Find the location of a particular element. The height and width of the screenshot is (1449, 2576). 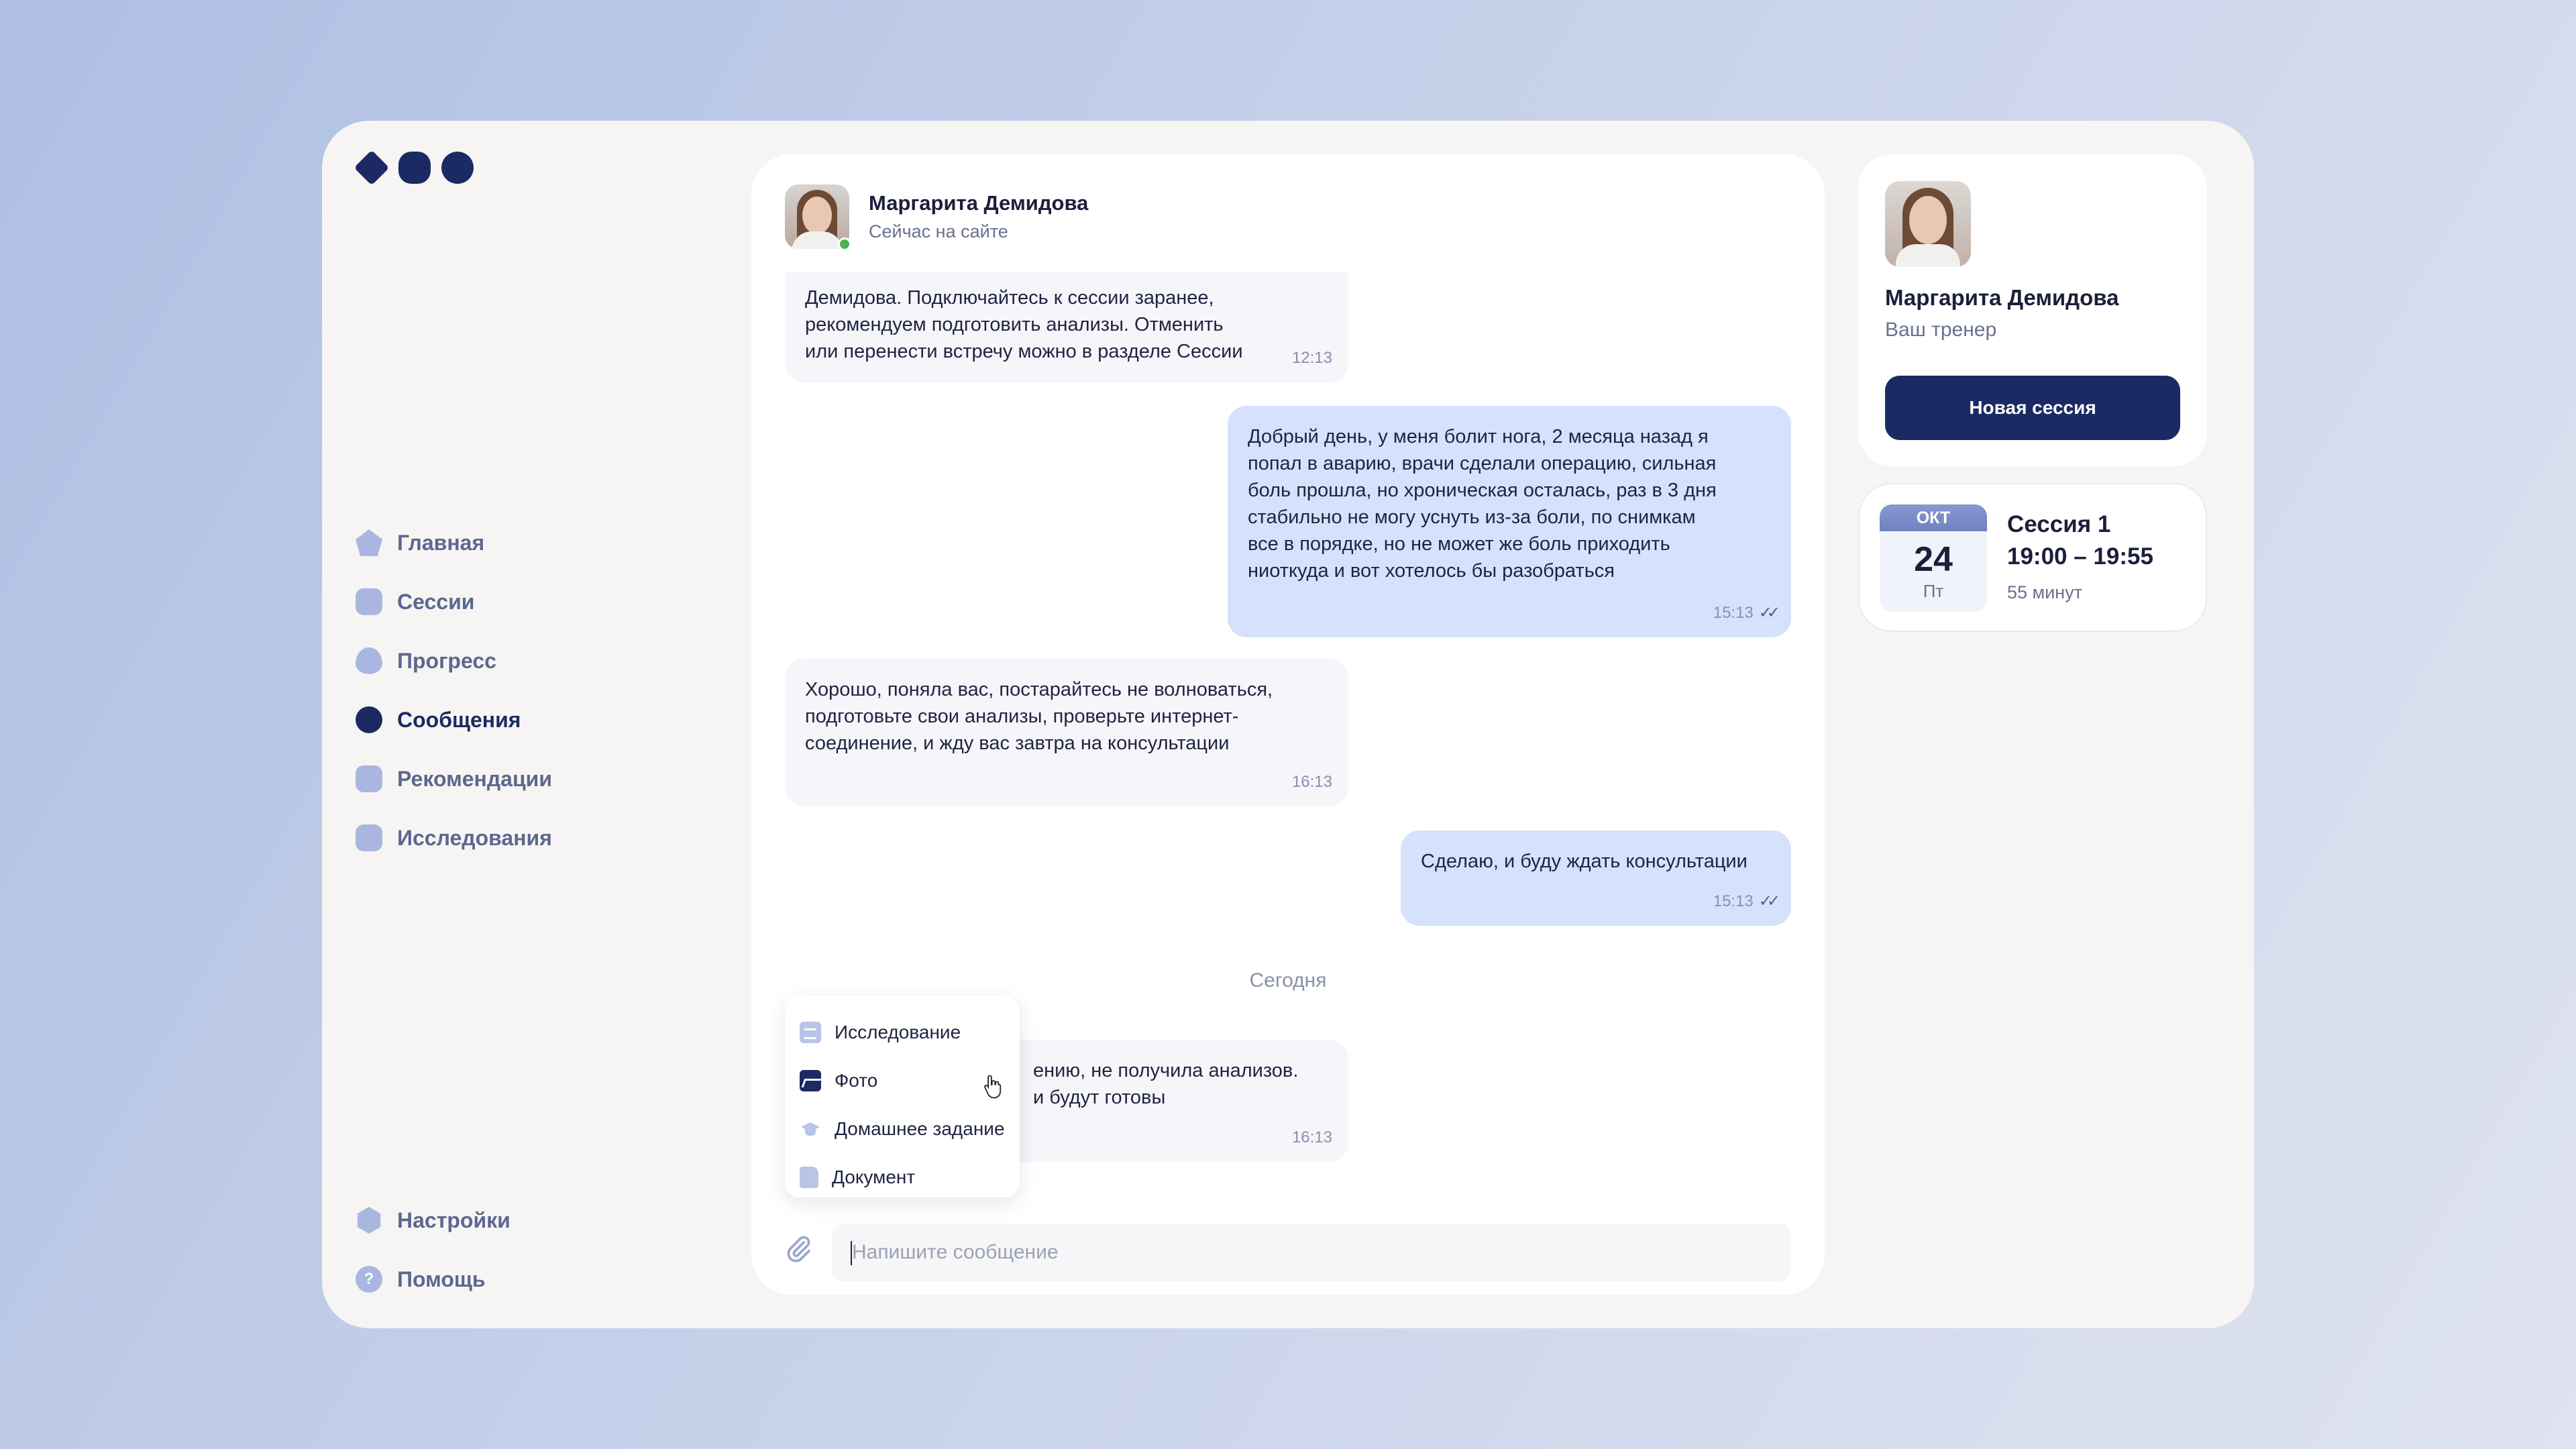

session-weekday: Пт is located at coordinates (1933, 591).